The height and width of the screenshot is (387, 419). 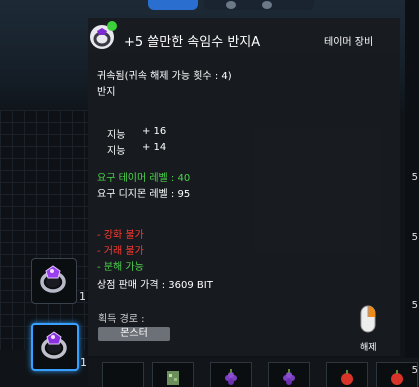 What do you see at coordinates (123, 374) in the screenshot?
I see `quickslot` at bounding box center [123, 374].